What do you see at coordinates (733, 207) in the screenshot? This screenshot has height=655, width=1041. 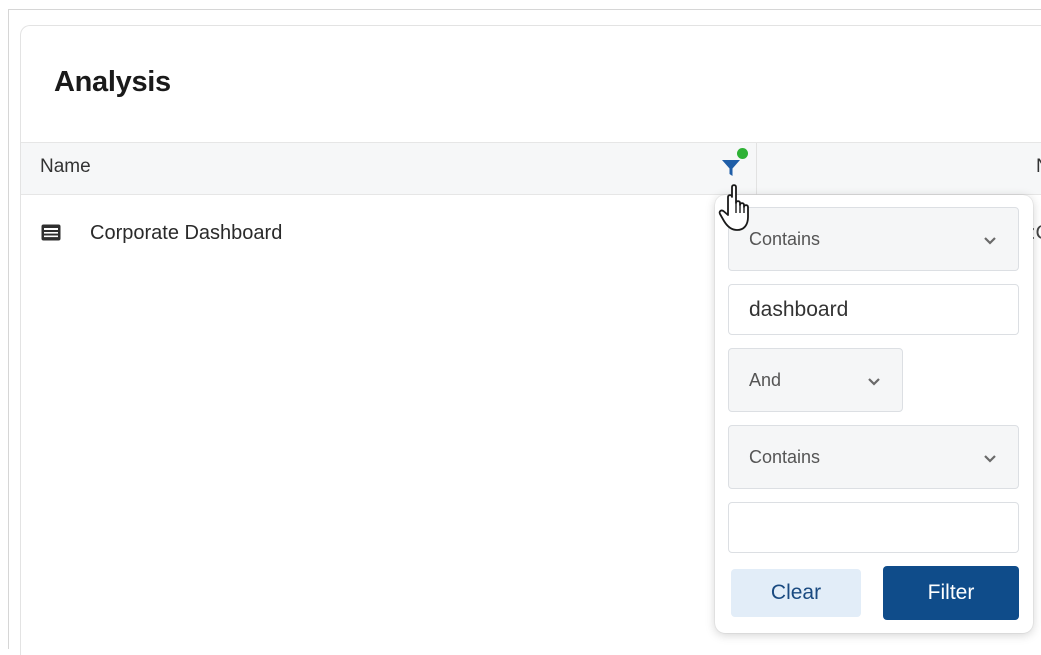 I see `hand-cursor-icon` at bounding box center [733, 207].